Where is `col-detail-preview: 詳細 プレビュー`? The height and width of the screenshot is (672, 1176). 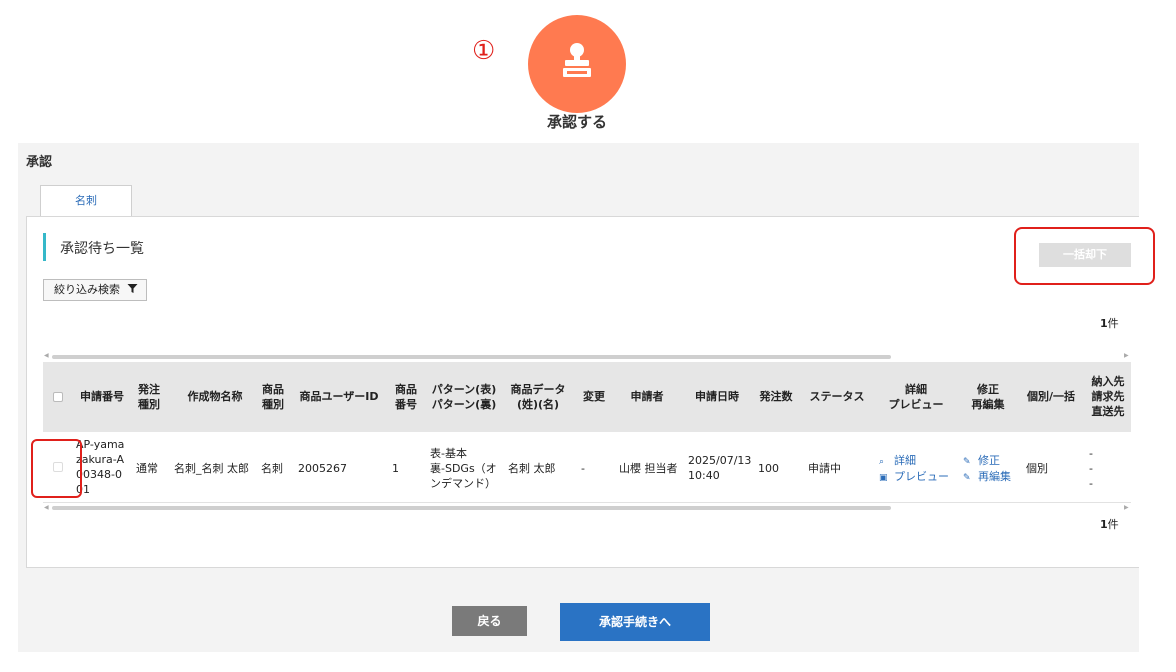
col-detail-preview: 詳細 プレビュー is located at coordinates (916, 397).